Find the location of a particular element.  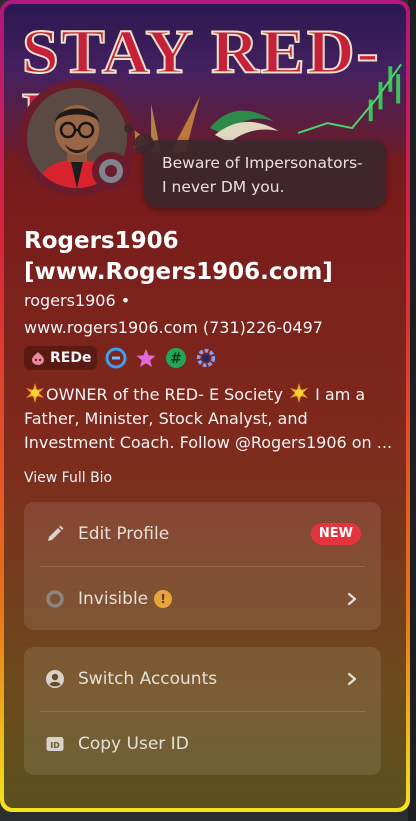

edit-profile-label: Edit Profile is located at coordinates (124, 534).